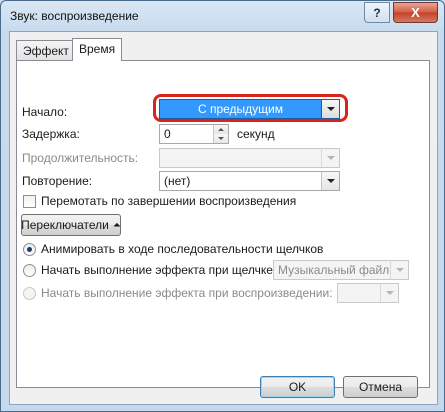  I want to click on bookmark-select, so click(368, 293).